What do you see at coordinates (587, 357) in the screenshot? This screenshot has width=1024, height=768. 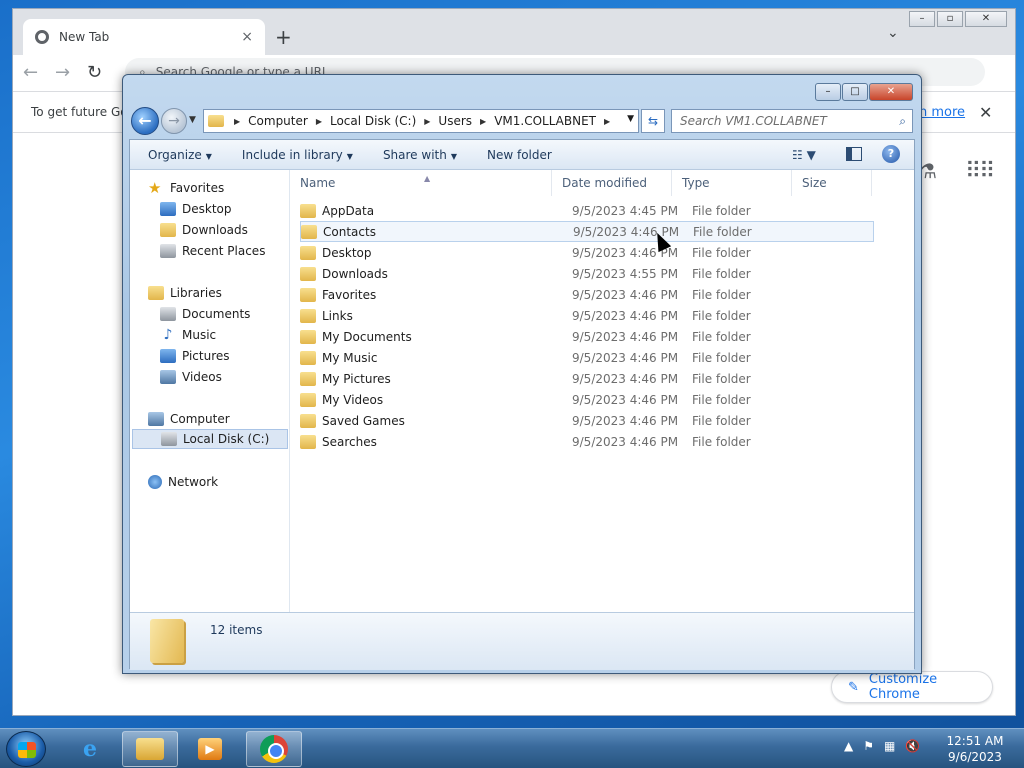 I see `table-row: My Music 9/5/2023 4:46 PM File folder` at bounding box center [587, 357].